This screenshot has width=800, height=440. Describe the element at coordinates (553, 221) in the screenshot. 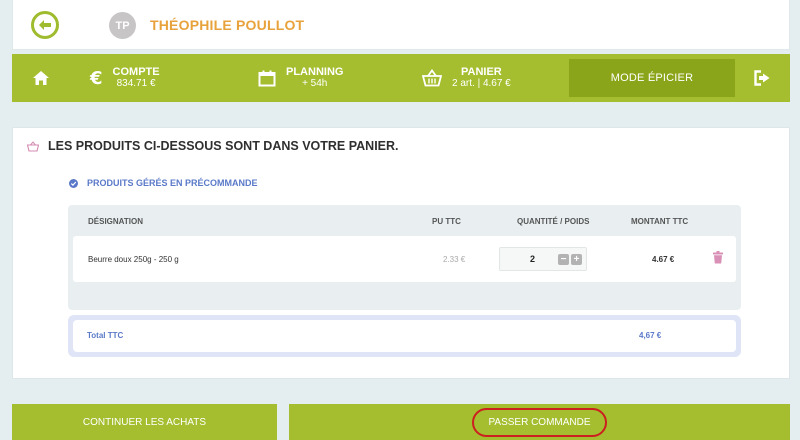

I see `col-qty: QUANTITÉ / POIDS` at that location.